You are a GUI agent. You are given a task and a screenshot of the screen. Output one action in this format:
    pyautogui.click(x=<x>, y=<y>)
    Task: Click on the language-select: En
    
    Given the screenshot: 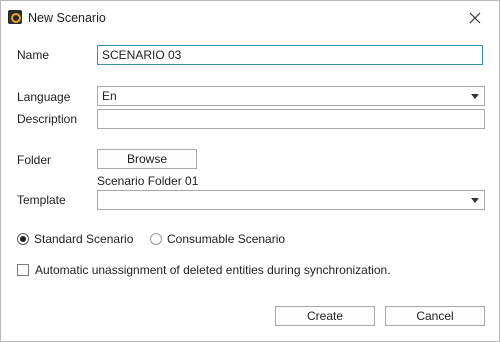 What is the action you would take?
    pyautogui.click(x=291, y=96)
    